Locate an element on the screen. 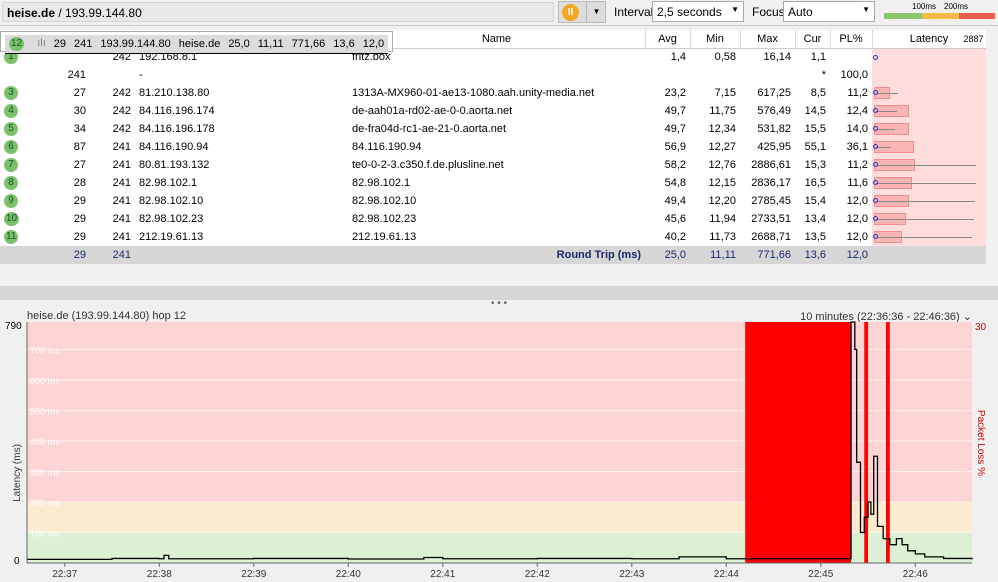  cell-err: 27 is located at coordinates (70, 165).